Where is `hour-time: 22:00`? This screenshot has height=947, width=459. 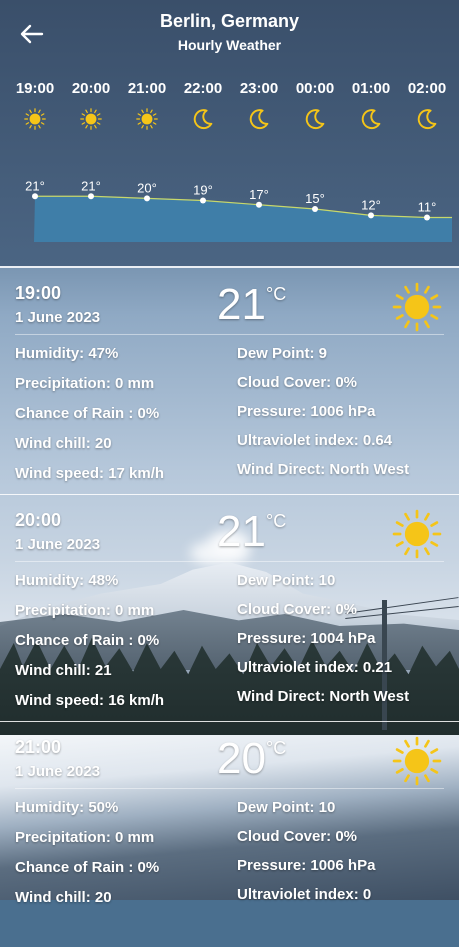
hour-time: 22:00 is located at coordinates (203, 88).